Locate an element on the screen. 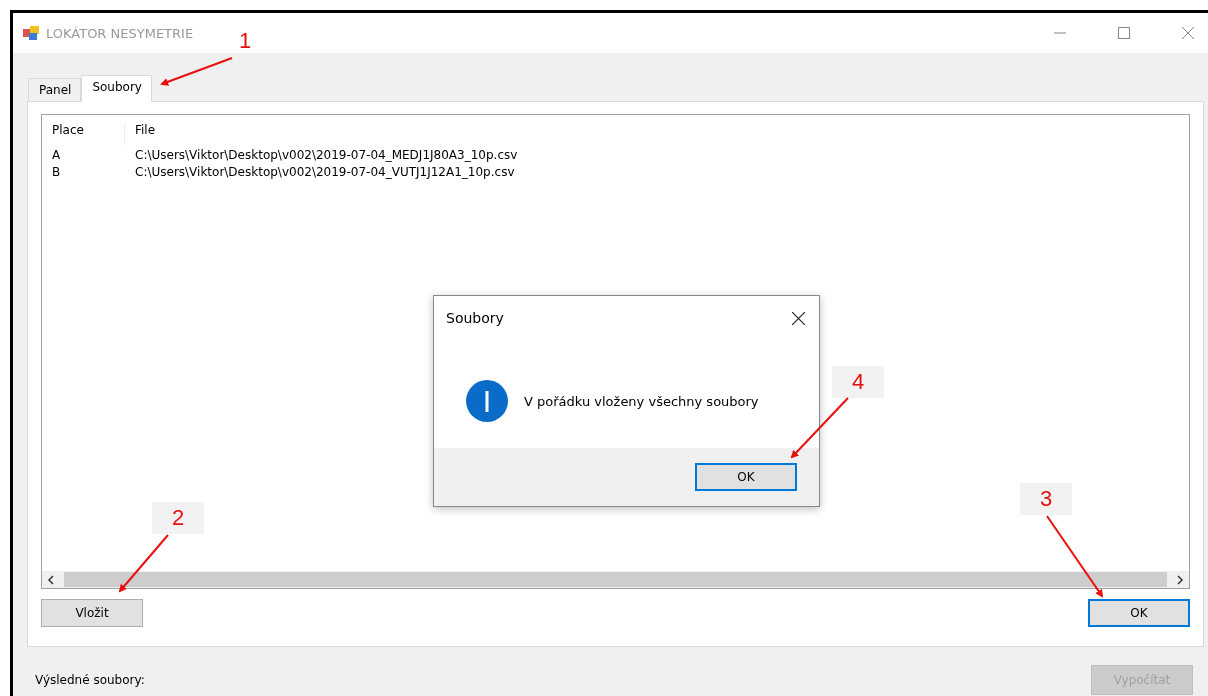  tab: Soubory is located at coordinates (116, 88).